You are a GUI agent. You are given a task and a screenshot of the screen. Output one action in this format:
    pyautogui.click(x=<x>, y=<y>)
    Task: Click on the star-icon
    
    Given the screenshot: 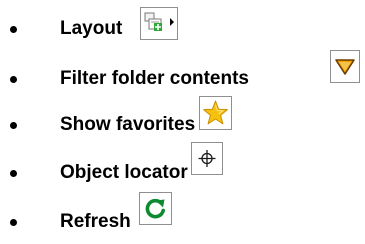 What is the action you would take?
    pyautogui.click(x=215, y=113)
    